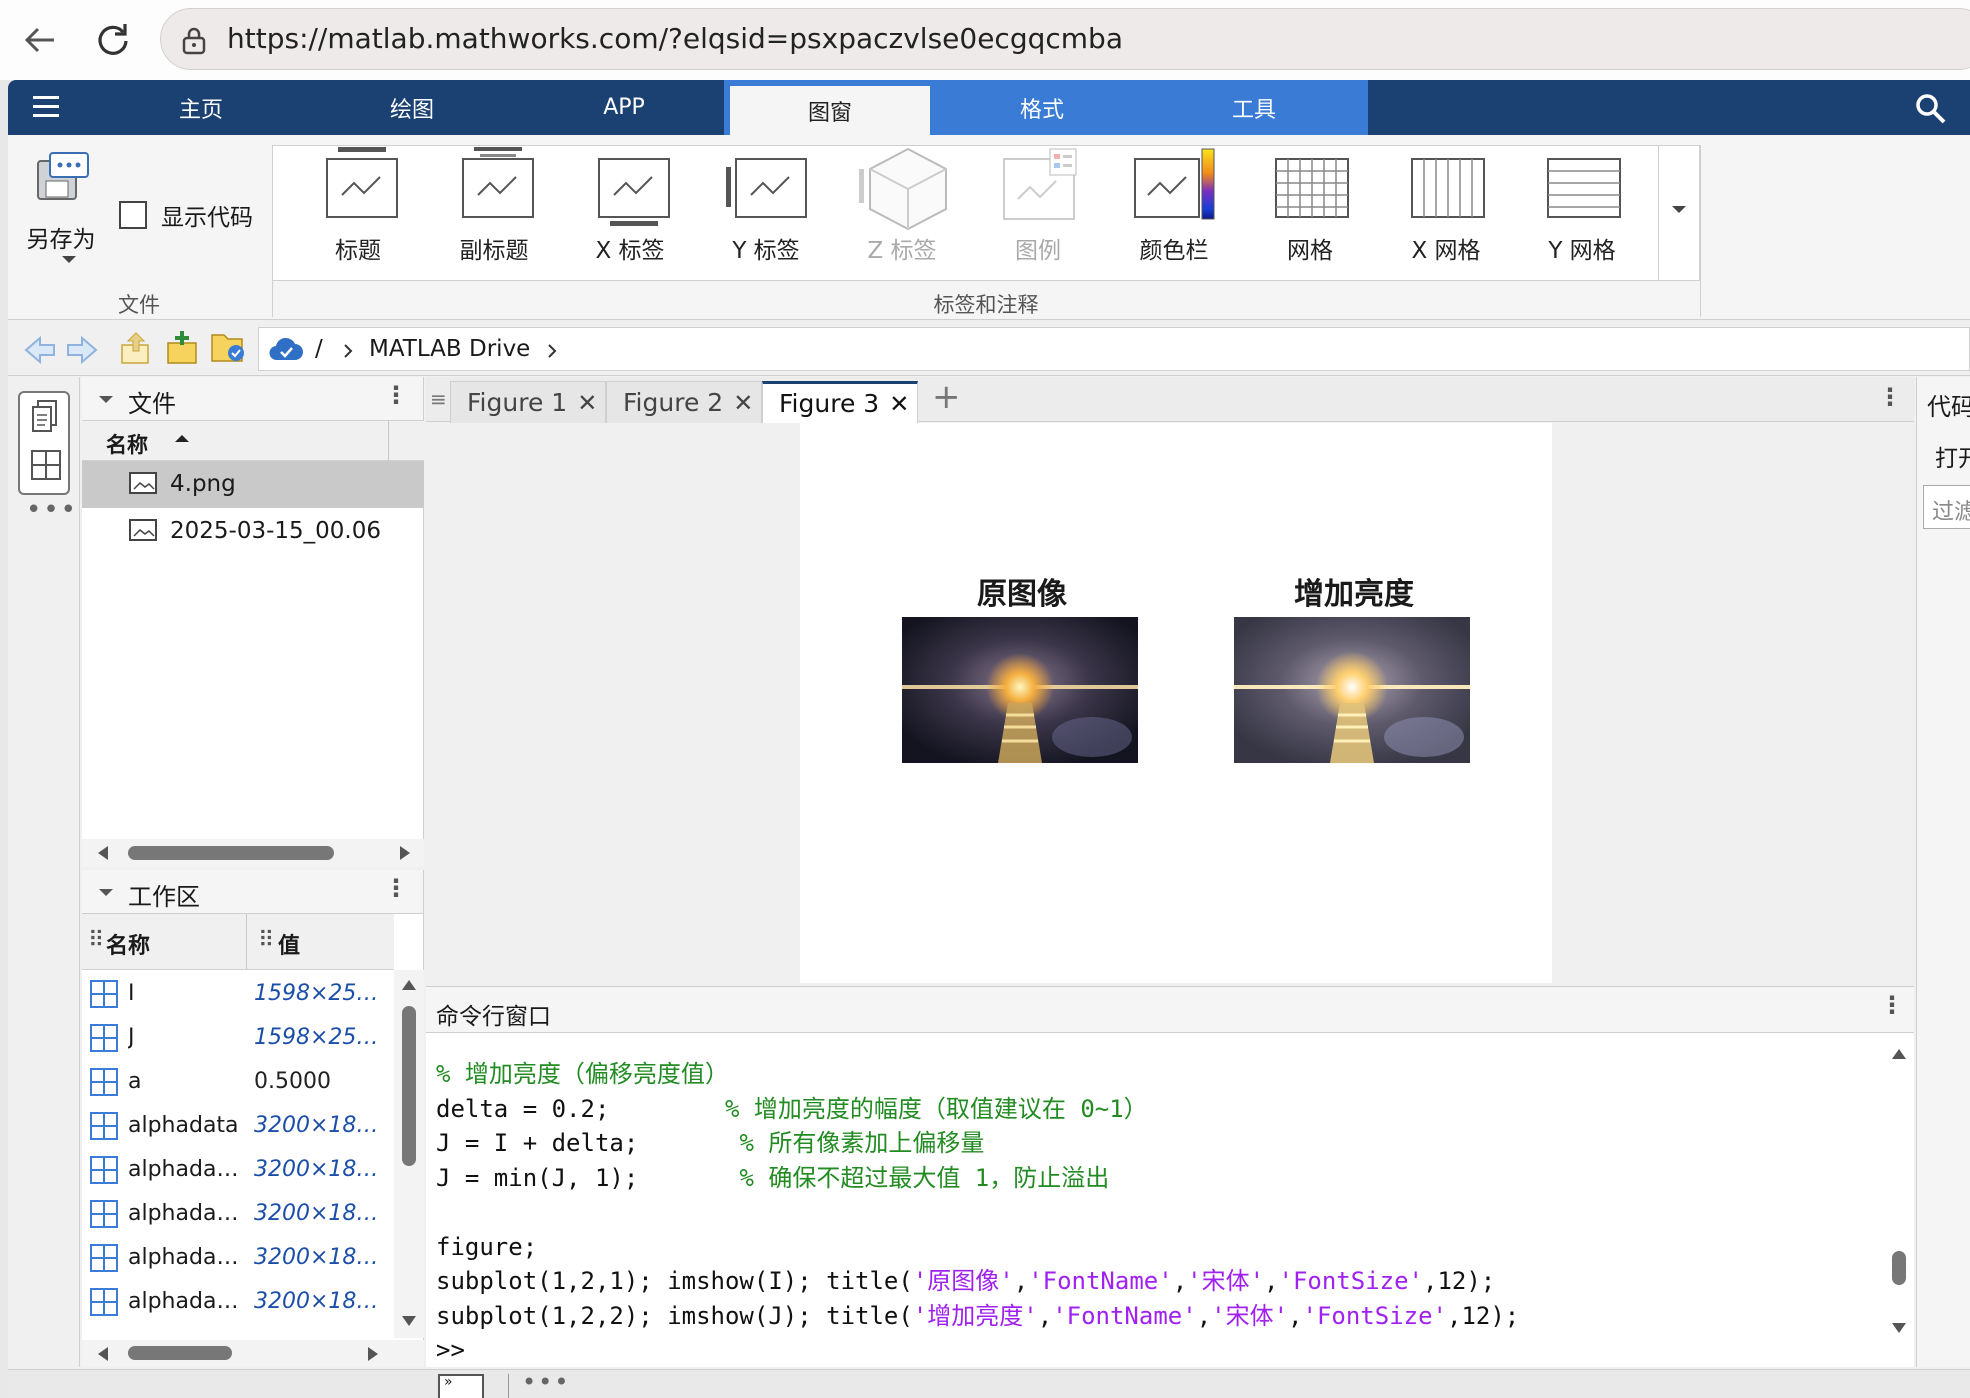 This screenshot has width=1970, height=1398. What do you see at coordinates (449, 349) in the screenshot?
I see `path-segment: MATLAB Drive` at bounding box center [449, 349].